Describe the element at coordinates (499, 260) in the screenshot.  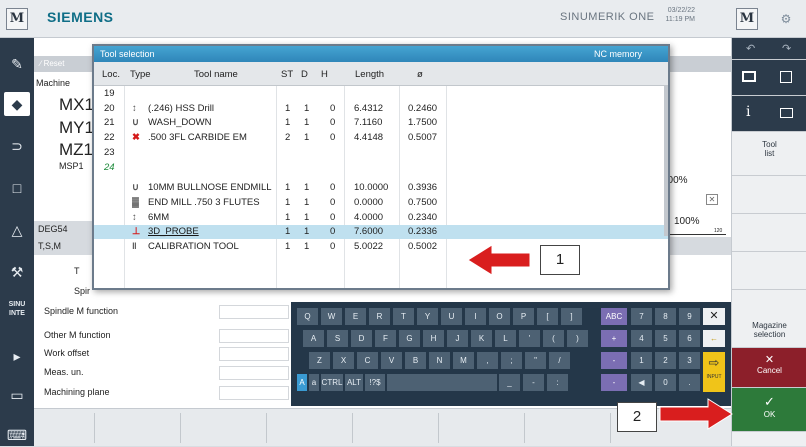
I see `arrow-1-icon` at that location.